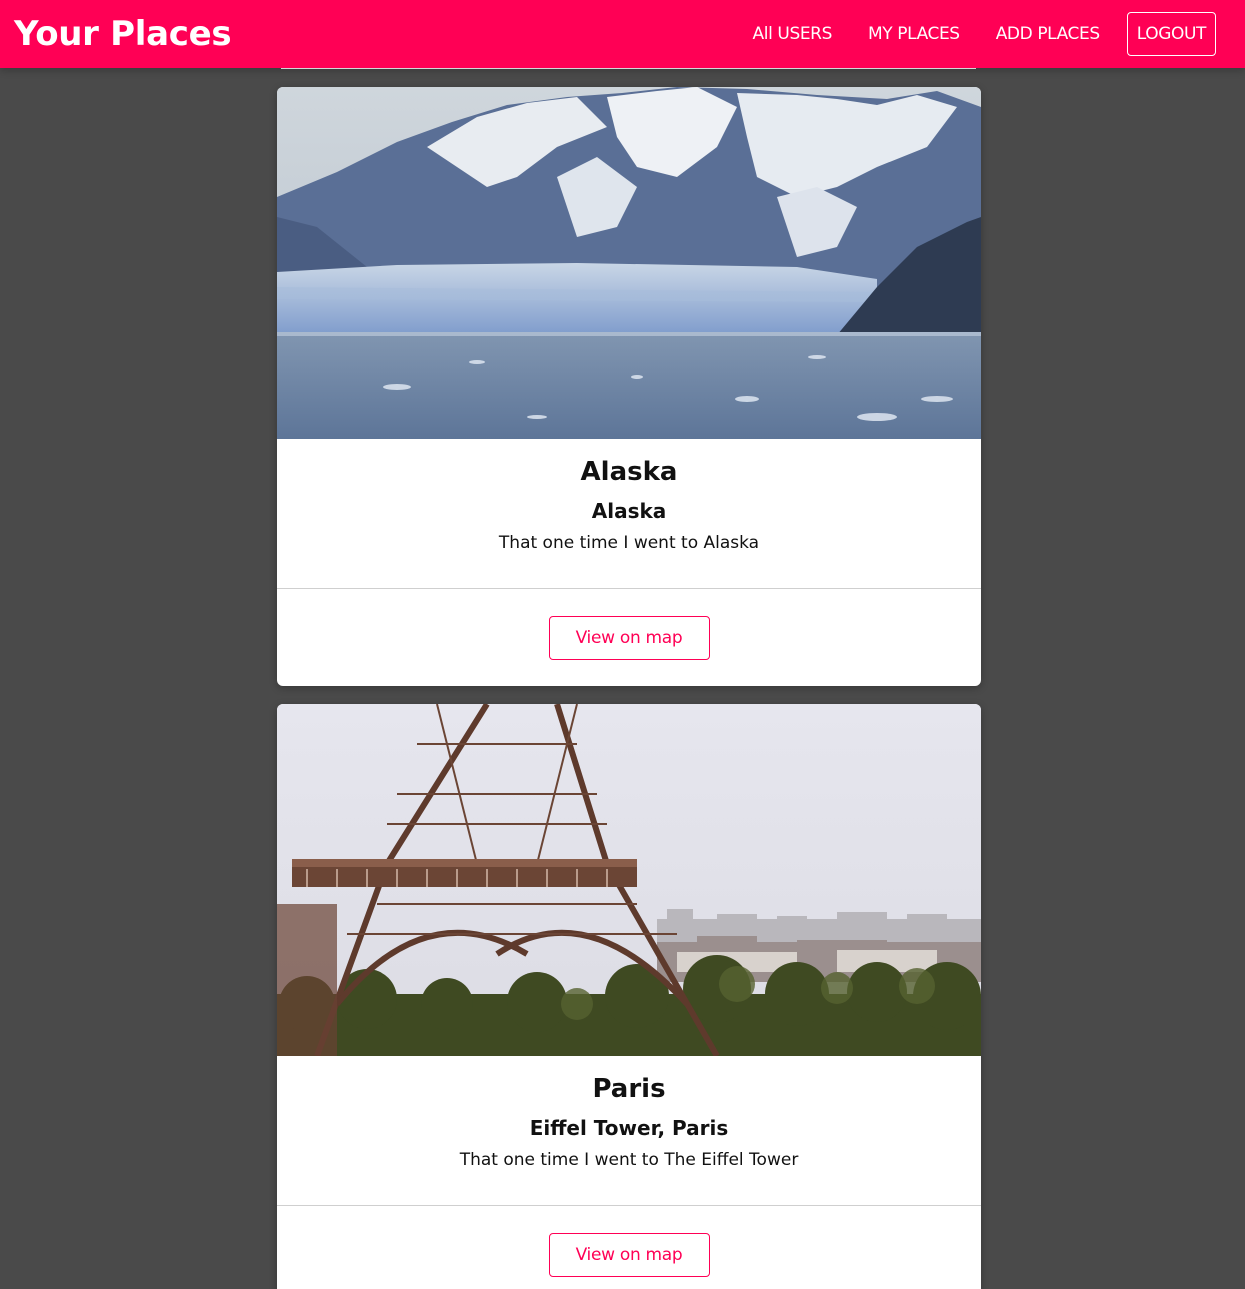  I want to click on site-title: Your Places, so click(123, 34).